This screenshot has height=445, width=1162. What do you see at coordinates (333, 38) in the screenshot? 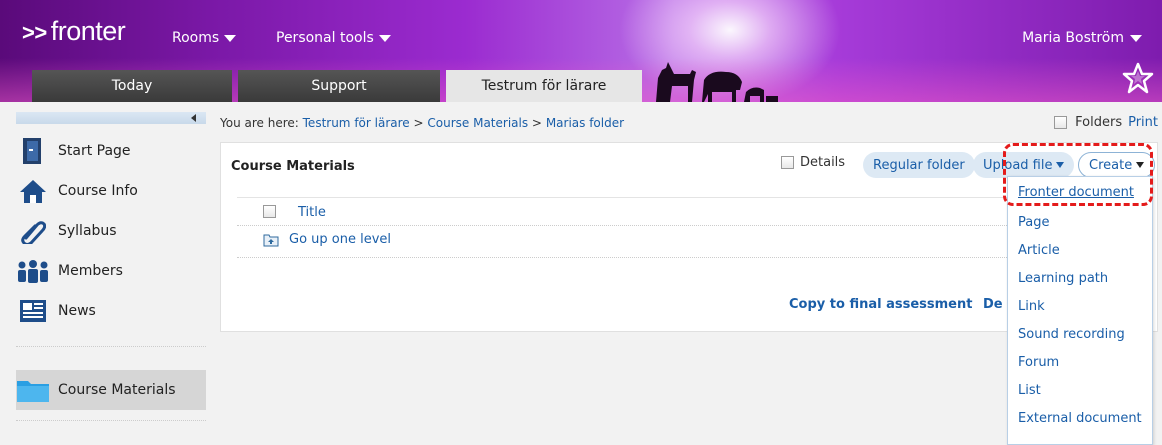
I see `personal-tools-menu: Personal tools` at bounding box center [333, 38].